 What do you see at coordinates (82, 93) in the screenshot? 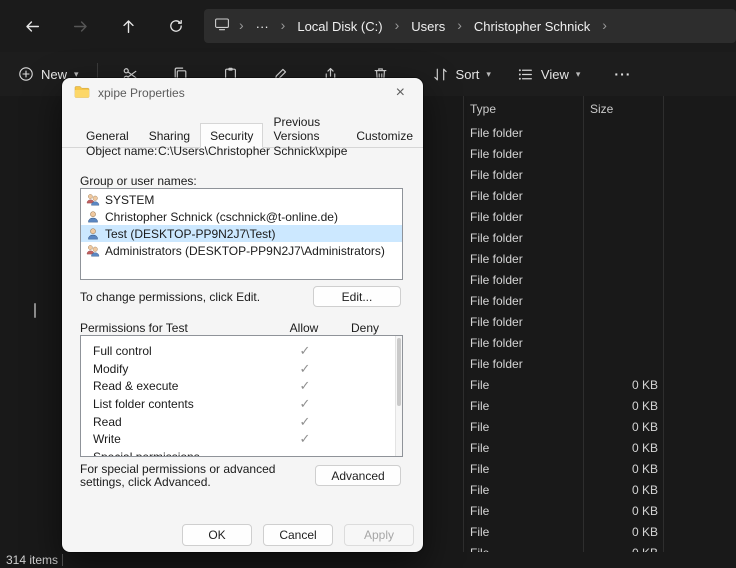
I see `folder-icon` at bounding box center [82, 93].